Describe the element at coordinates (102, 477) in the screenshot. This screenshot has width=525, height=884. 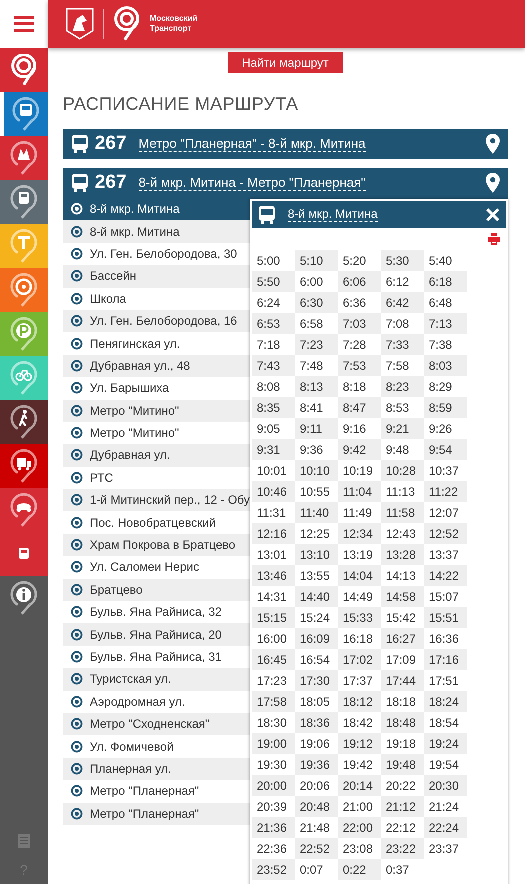
I see `stop-name: РТС` at that location.